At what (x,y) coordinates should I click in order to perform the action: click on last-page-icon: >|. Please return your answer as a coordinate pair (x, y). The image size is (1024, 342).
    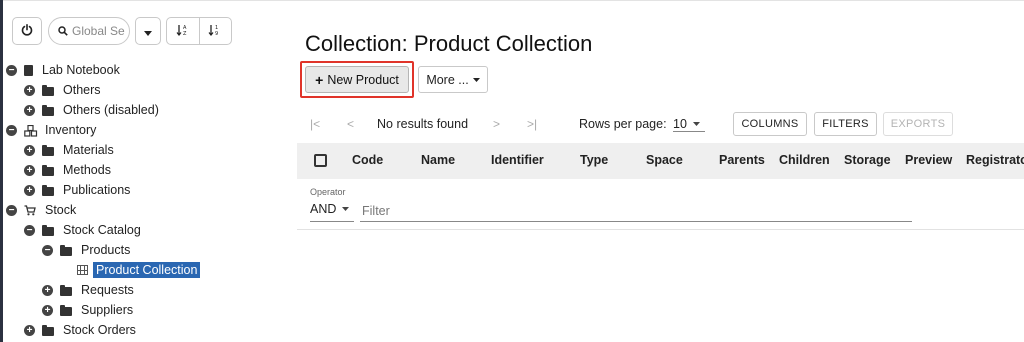
    Looking at the image, I should click on (532, 124).